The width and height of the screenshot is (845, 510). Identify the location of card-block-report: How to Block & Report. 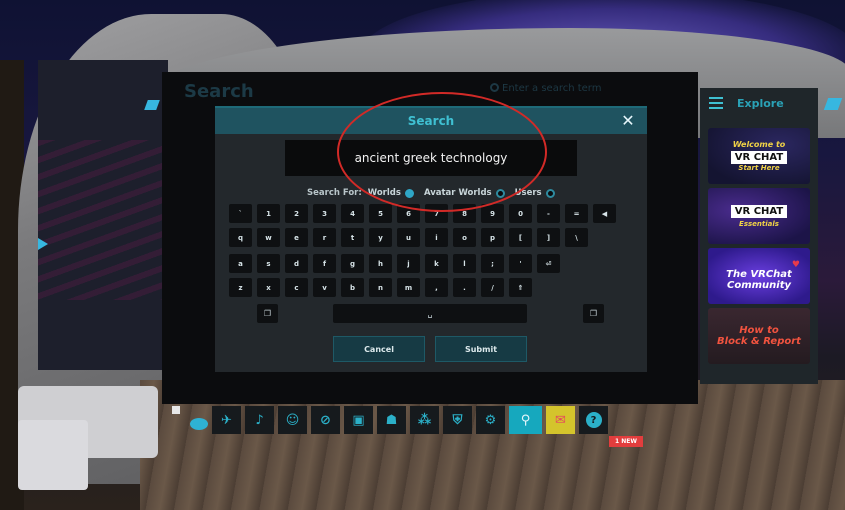
(759, 336).